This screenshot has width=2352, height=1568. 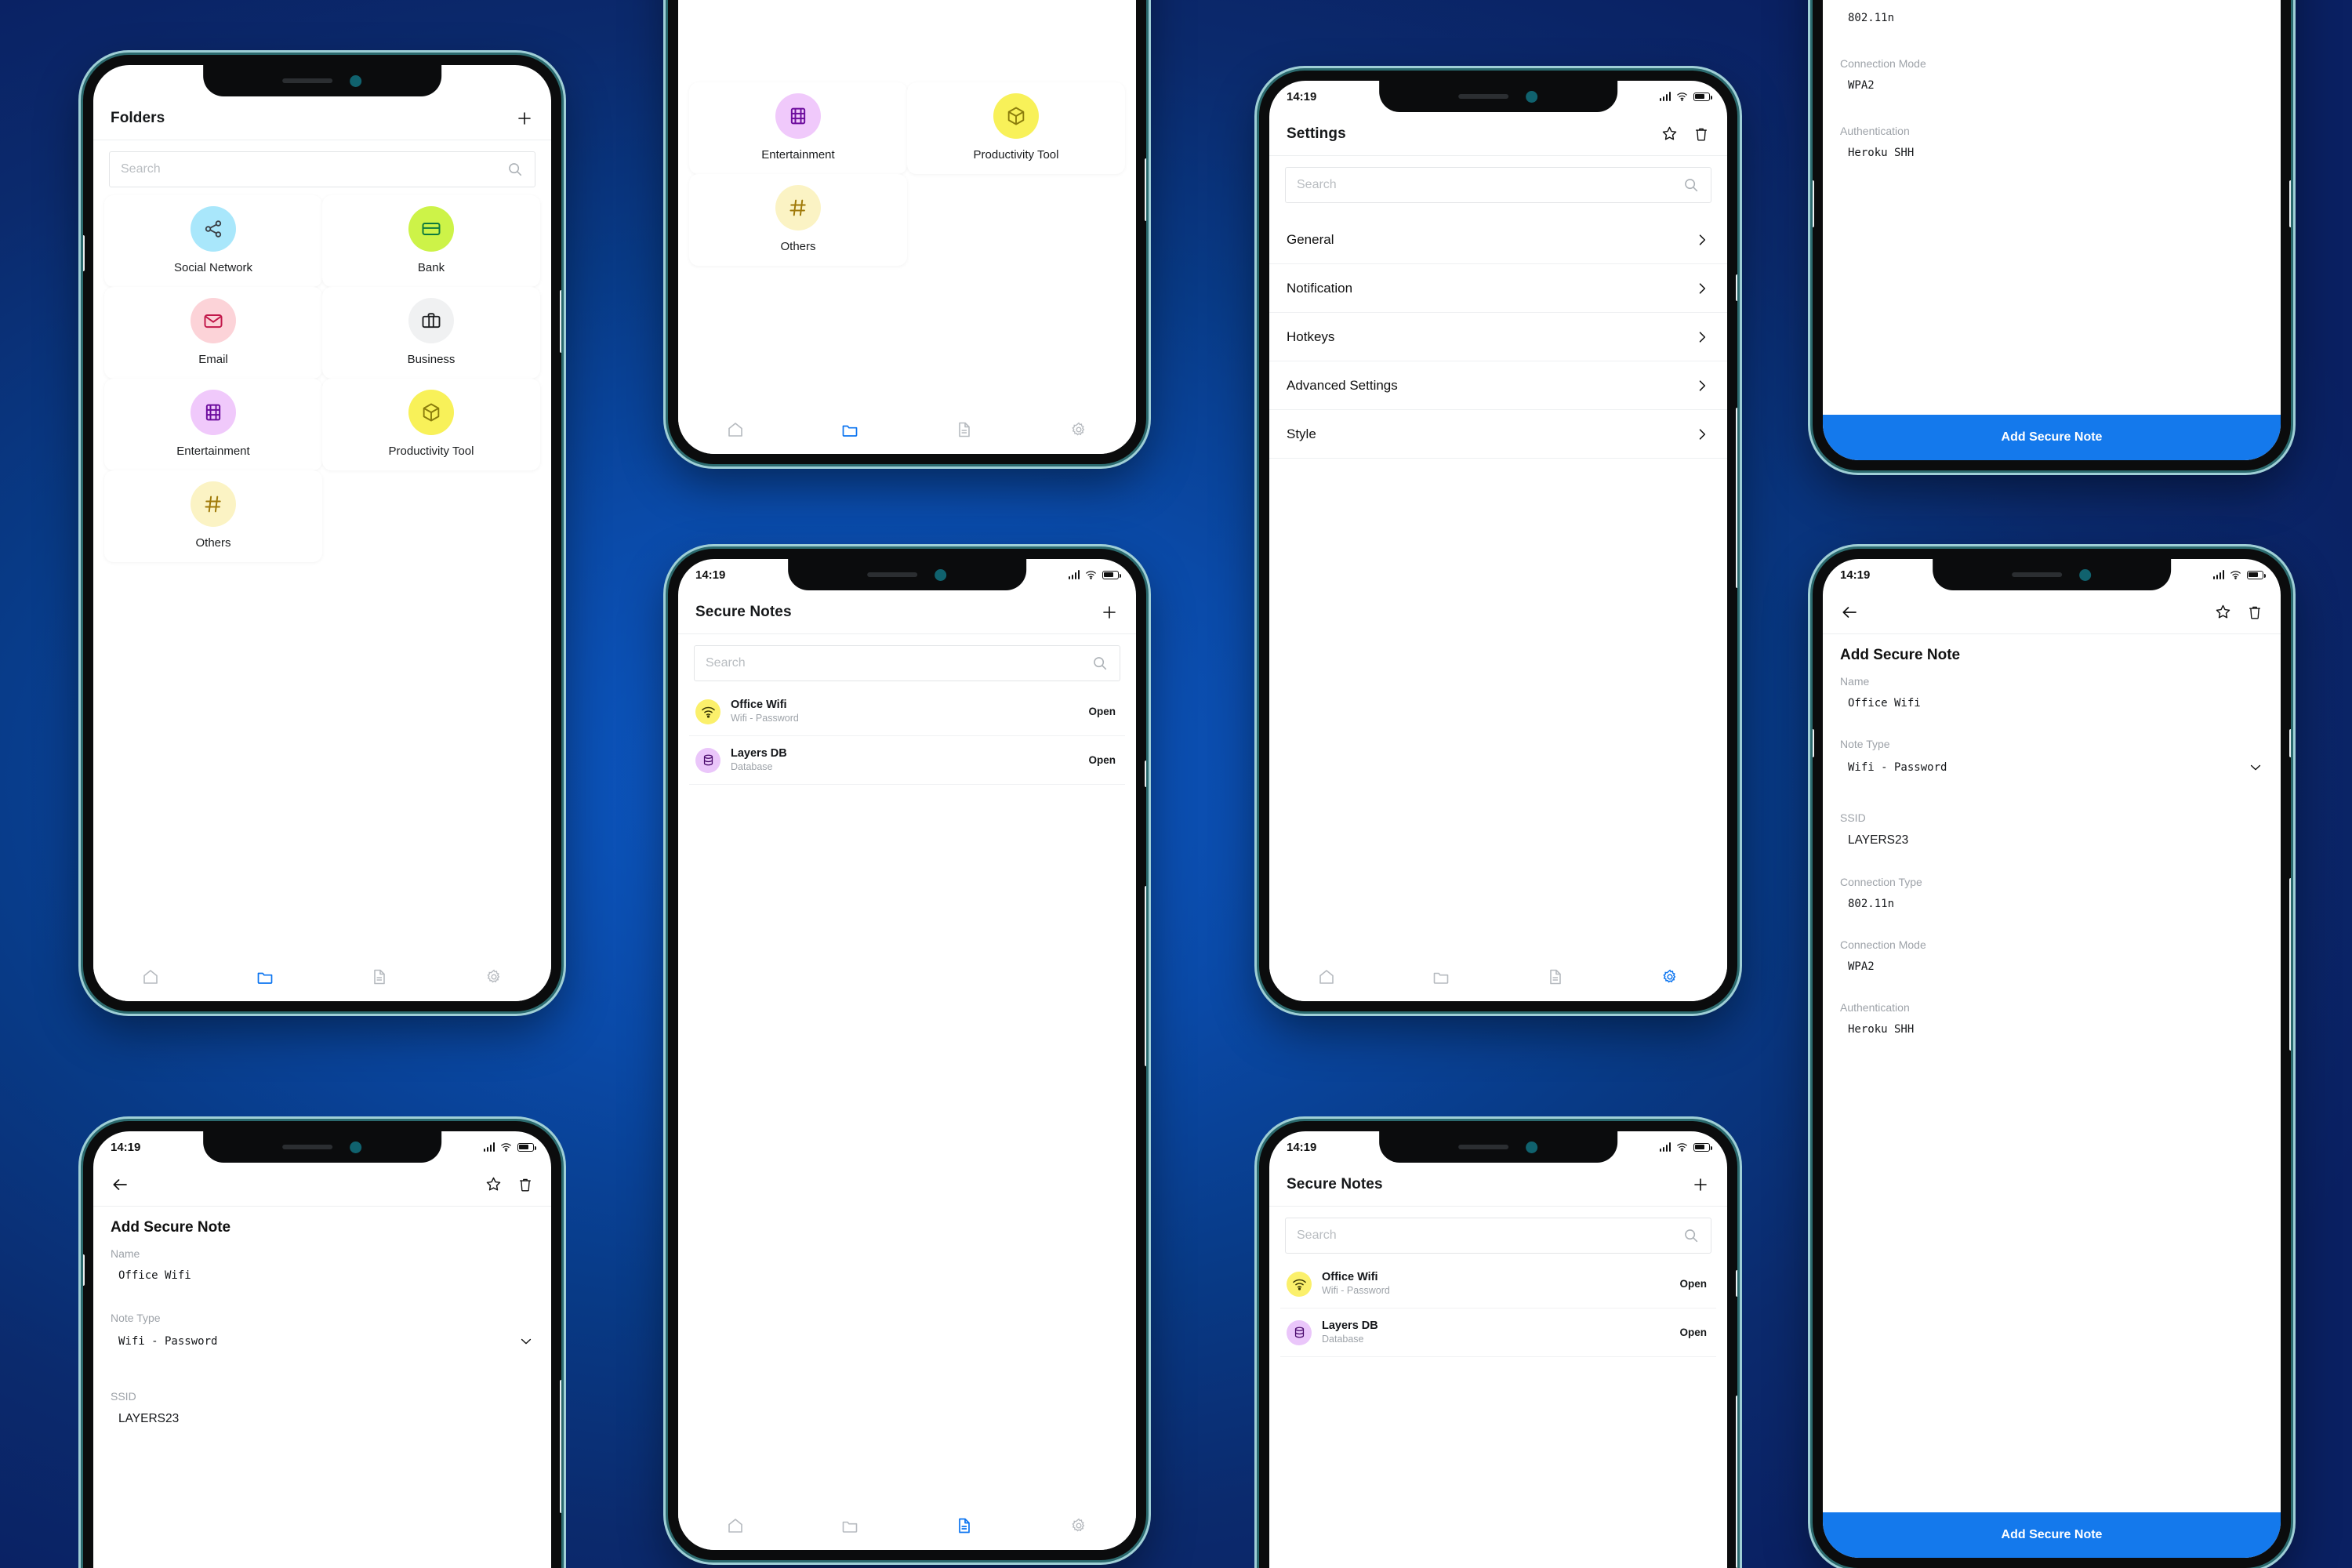 I want to click on folder-card-email: Email, so click(x=213, y=333).